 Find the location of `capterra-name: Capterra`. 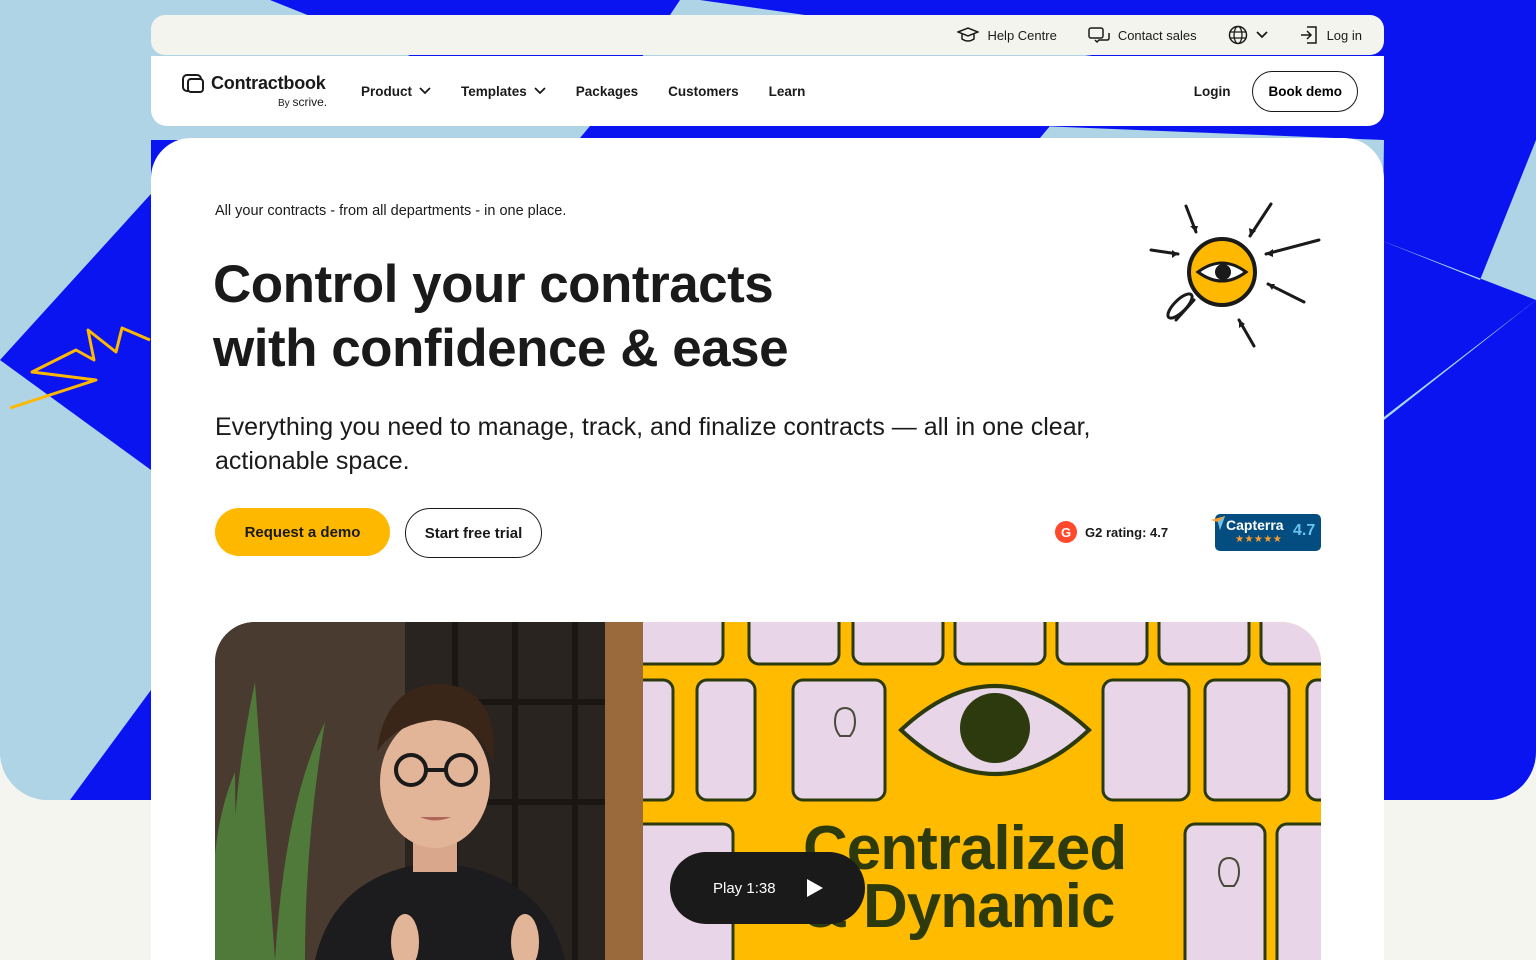

capterra-name: Capterra is located at coordinates (1255, 525).